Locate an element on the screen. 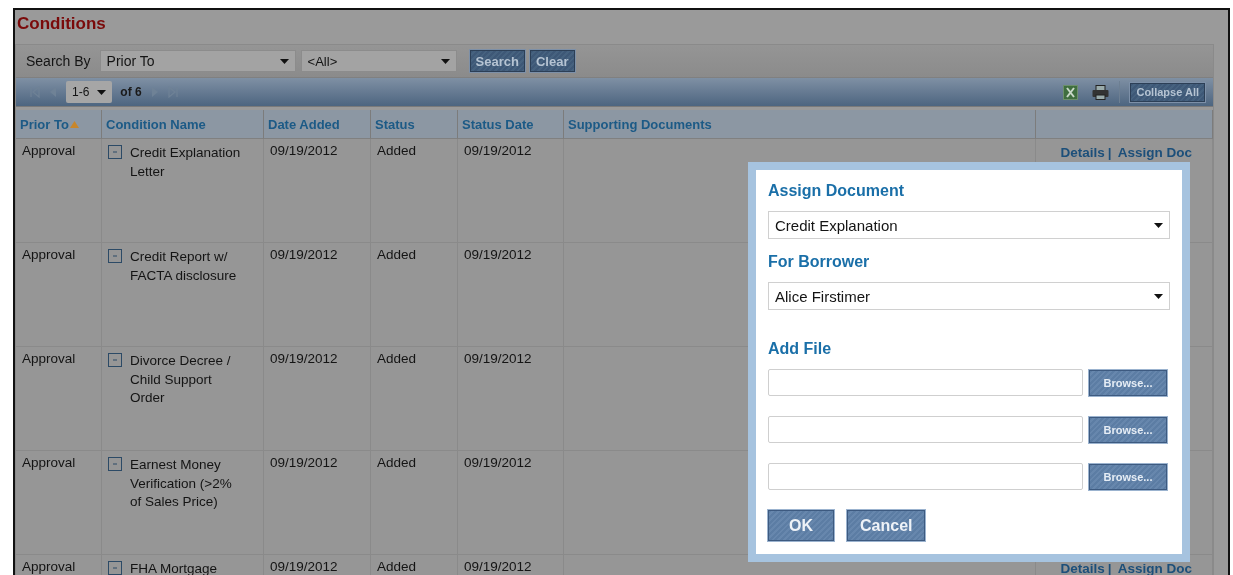  search-label: Search By is located at coordinates (58, 61).